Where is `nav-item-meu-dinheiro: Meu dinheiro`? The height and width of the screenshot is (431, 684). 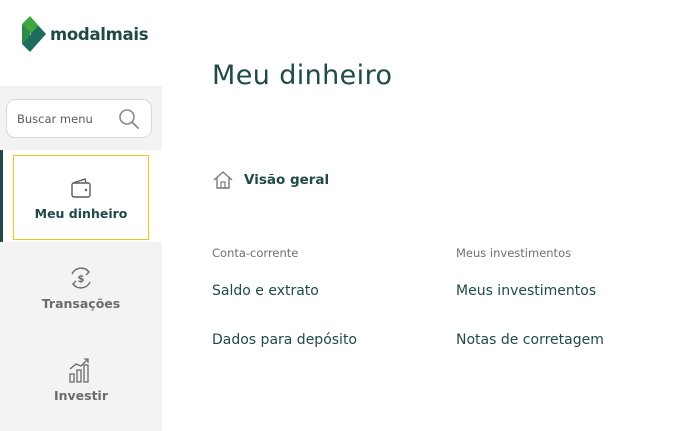
nav-item-meu-dinheiro: Meu dinheiro is located at coordinates (81, 197).